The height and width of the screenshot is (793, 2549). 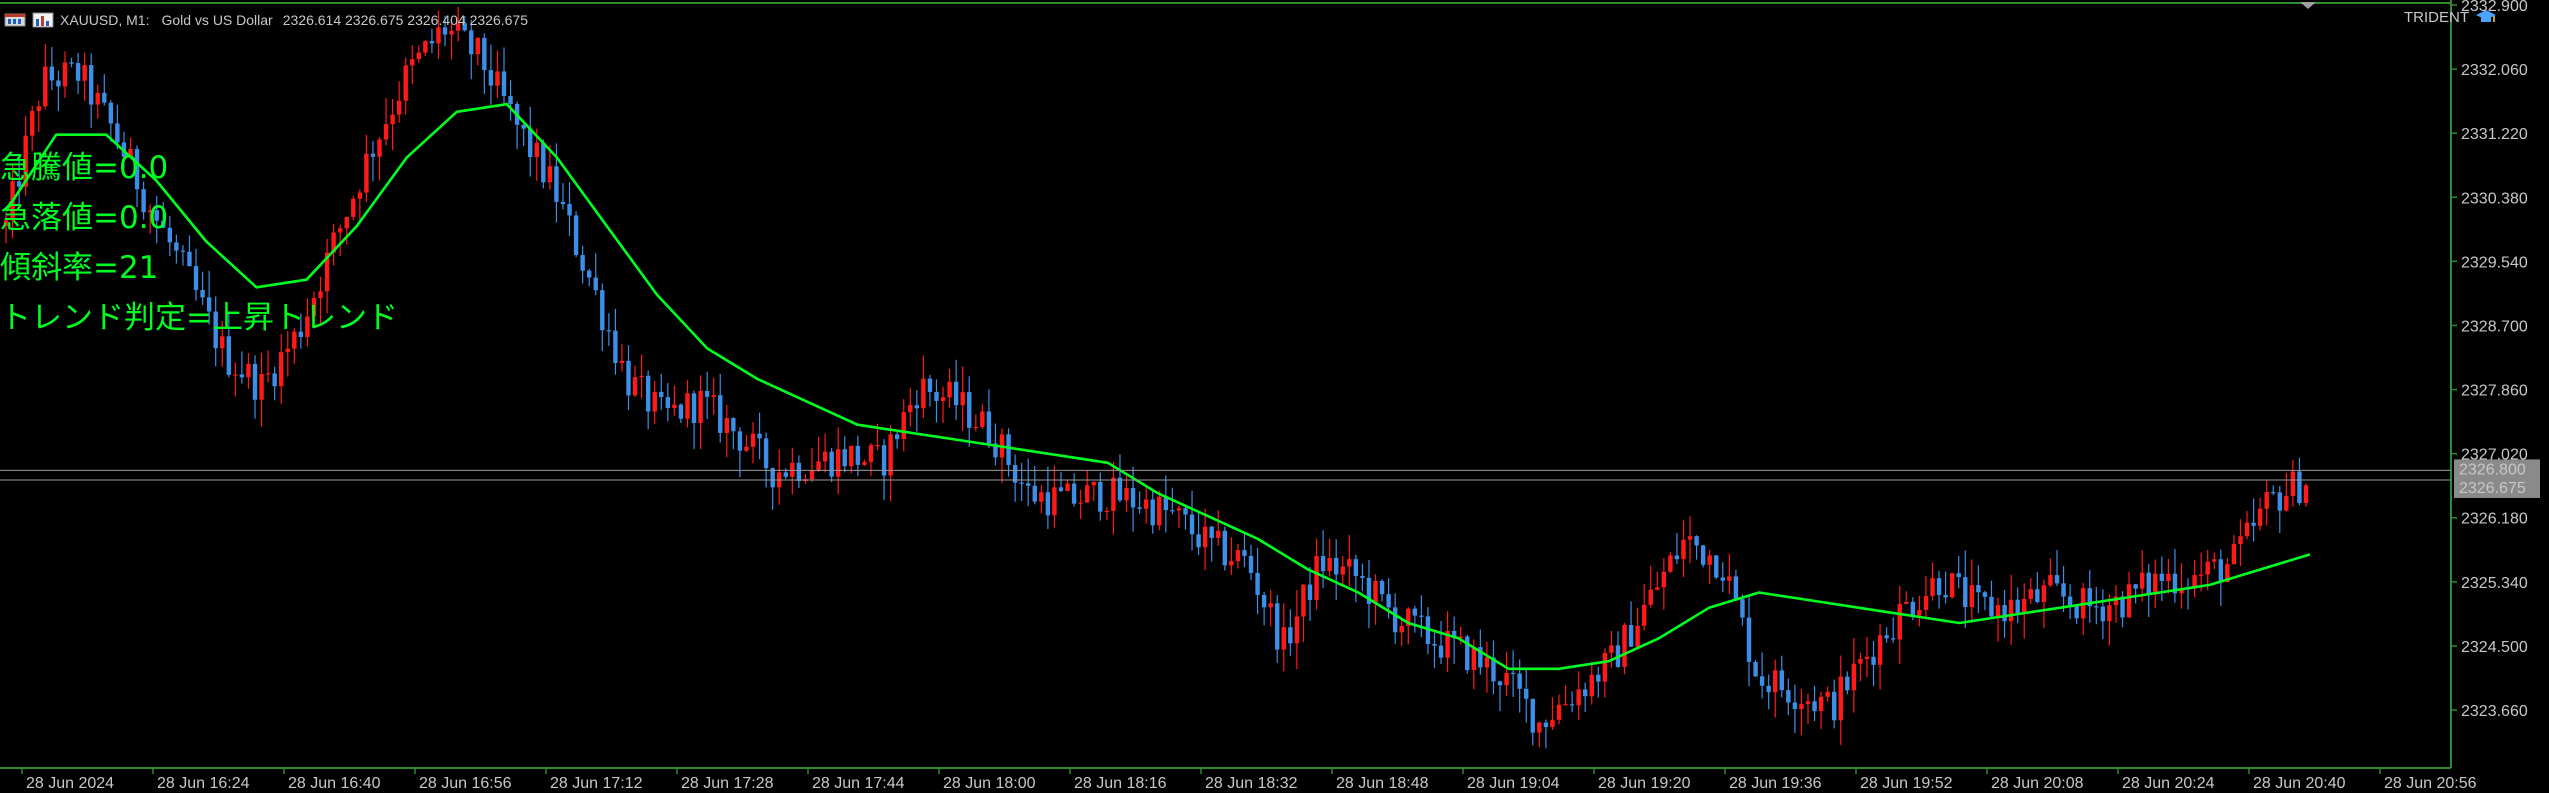 I want to click on bar-chart-icon, so click(x=43, y=20).